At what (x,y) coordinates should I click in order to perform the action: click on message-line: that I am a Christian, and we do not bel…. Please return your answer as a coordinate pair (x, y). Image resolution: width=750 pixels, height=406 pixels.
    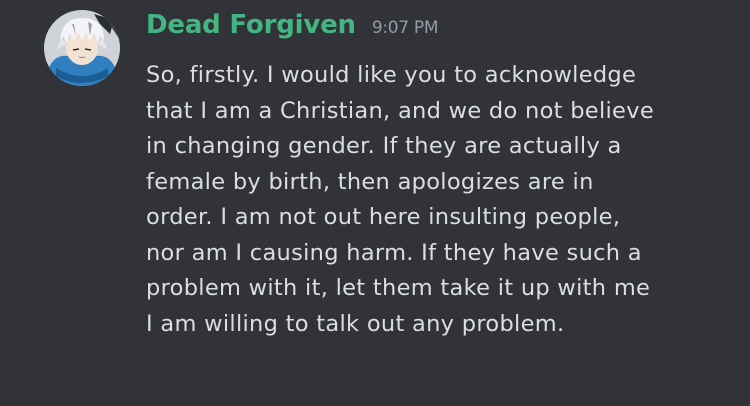
    Looking at the image, I should click on (400, 110).